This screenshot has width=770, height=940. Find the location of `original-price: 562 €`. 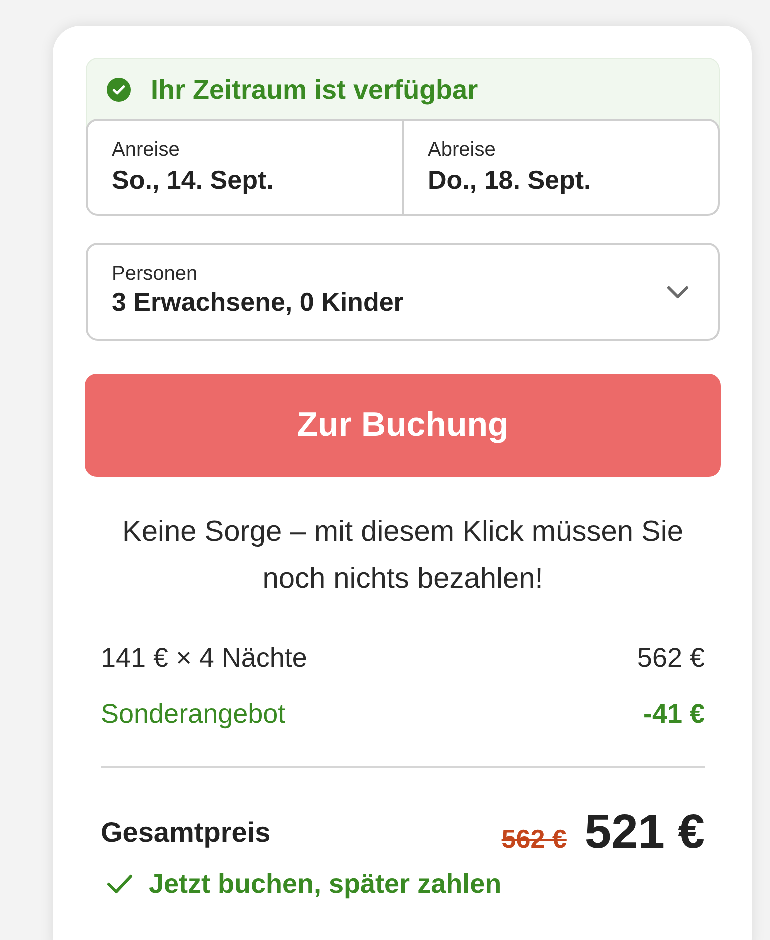

original-price: 562 € is located at coordinates (534, 839).